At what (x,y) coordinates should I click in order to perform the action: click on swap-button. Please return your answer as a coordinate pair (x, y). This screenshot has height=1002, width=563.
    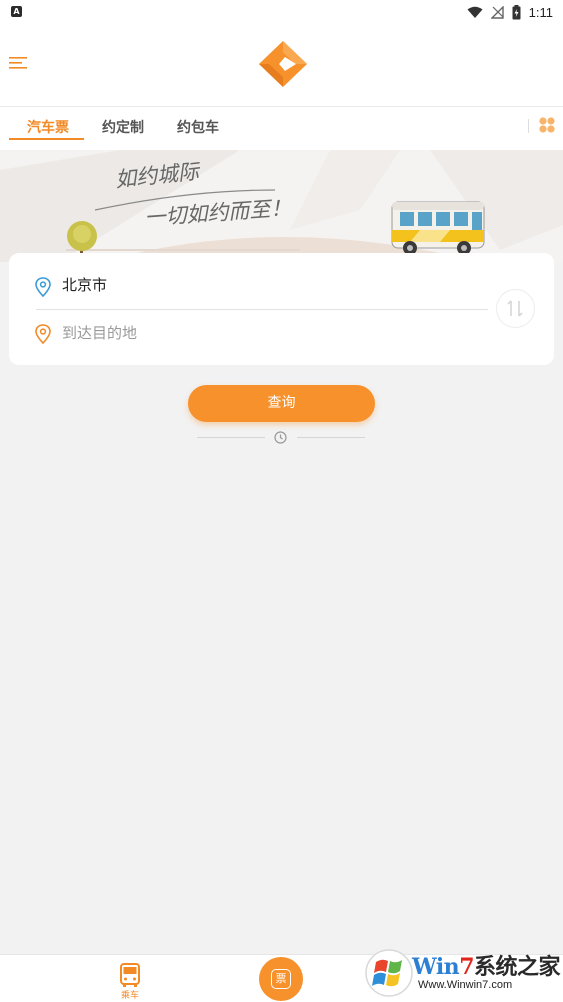
    Looking at the image, I should click on (515, 308).